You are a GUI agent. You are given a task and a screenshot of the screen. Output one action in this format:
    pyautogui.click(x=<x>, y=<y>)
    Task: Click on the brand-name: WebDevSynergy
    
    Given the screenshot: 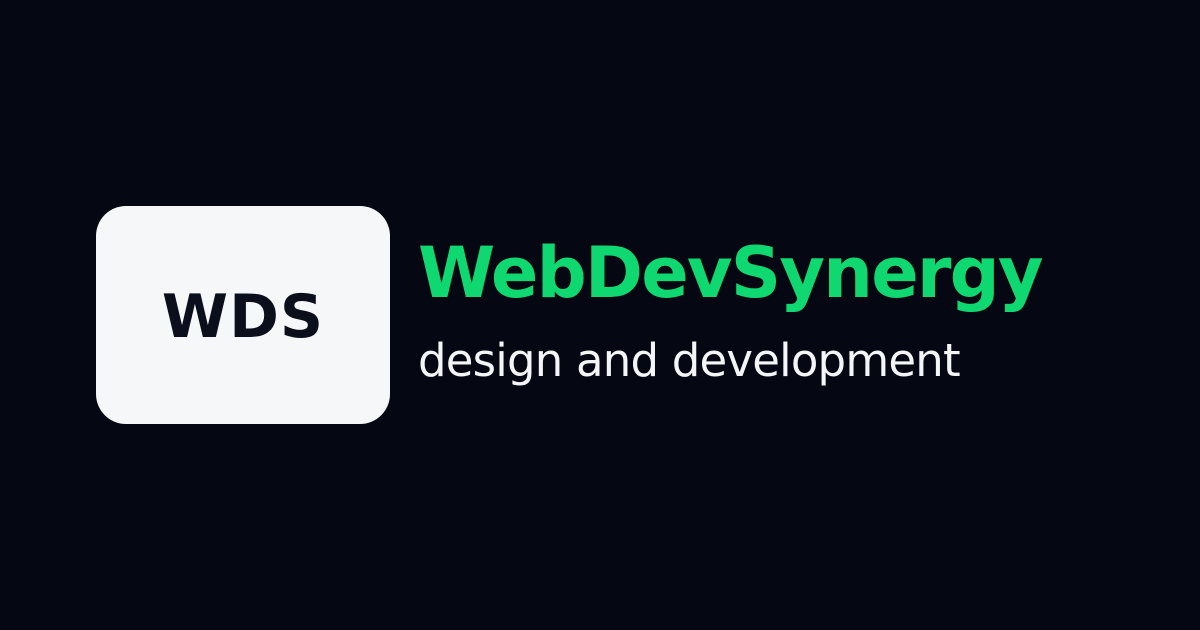 What is the action you would take?
    pyautogui.click(x=731, y=273)
    